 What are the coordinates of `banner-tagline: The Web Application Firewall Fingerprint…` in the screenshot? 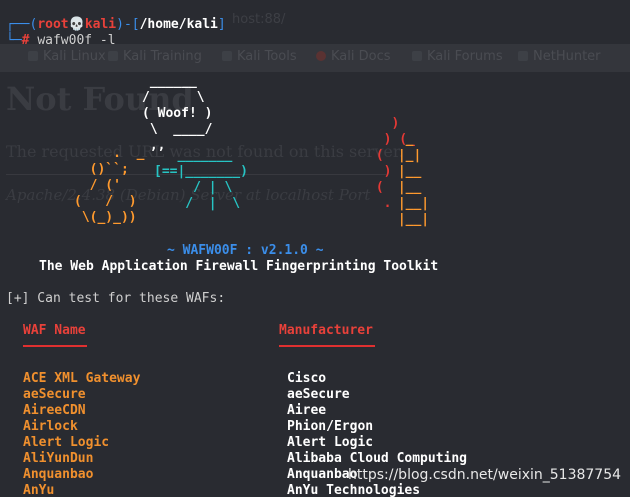 It's located at (239, 266).